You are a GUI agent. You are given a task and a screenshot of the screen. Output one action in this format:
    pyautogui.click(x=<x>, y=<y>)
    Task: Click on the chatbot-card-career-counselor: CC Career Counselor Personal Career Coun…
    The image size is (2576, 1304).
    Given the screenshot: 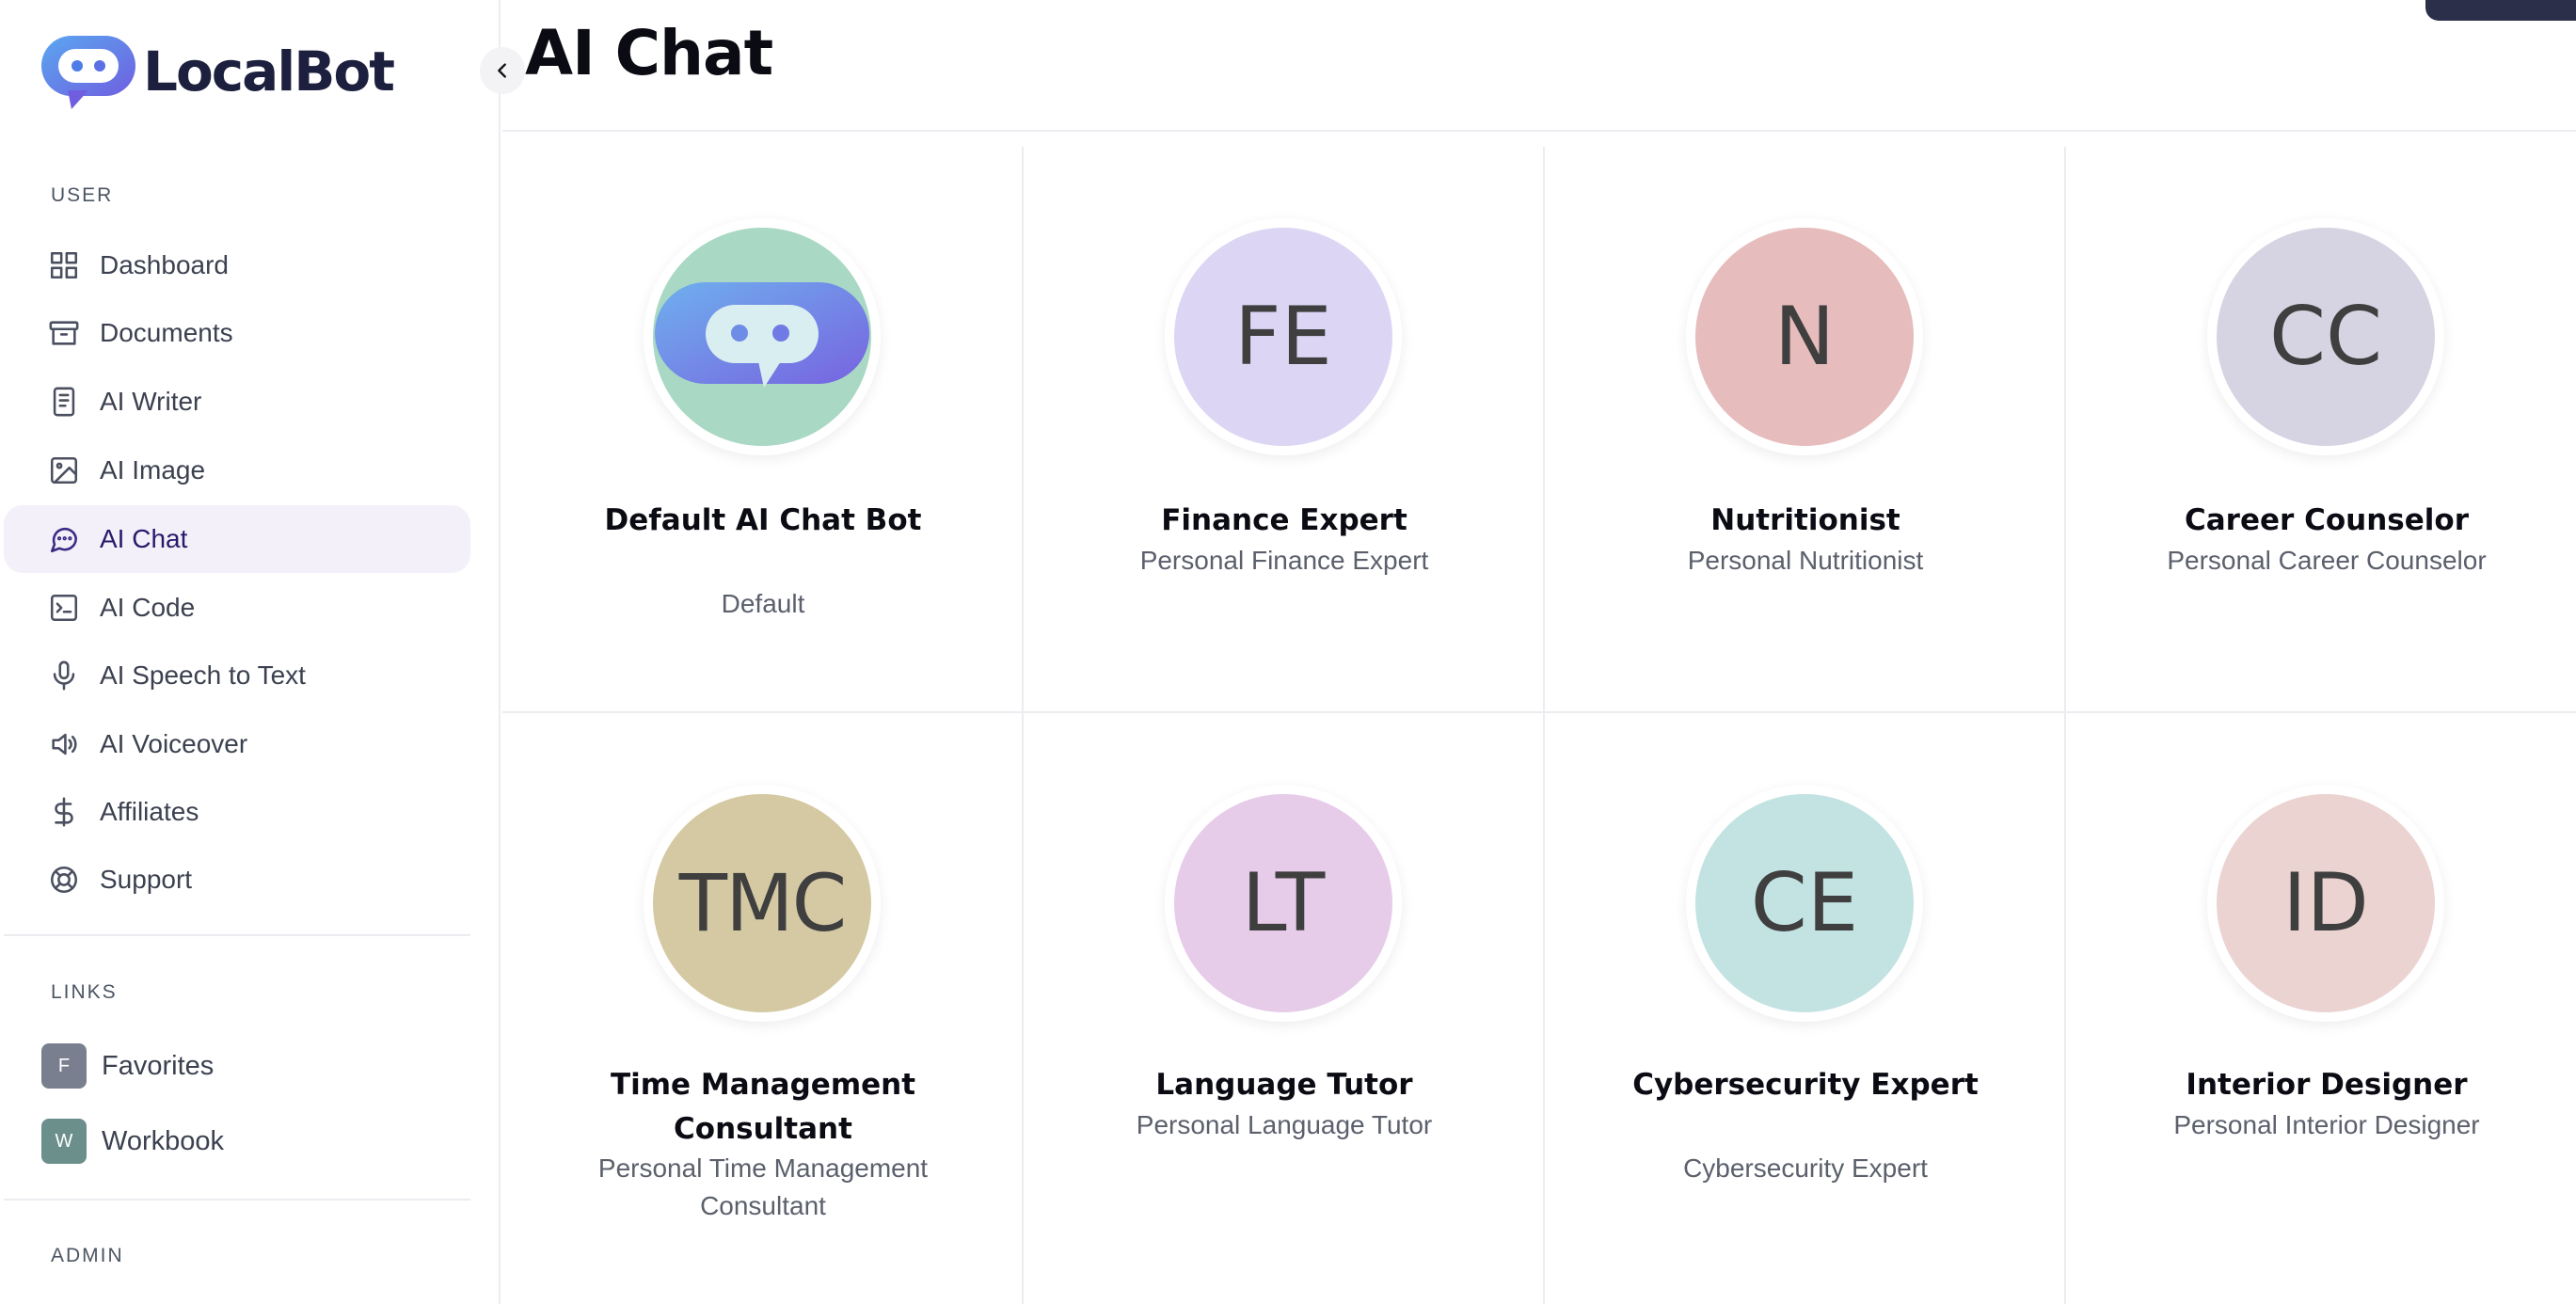 What is the action you would take?
    pyautogui.click(x=2321, y=429)
    